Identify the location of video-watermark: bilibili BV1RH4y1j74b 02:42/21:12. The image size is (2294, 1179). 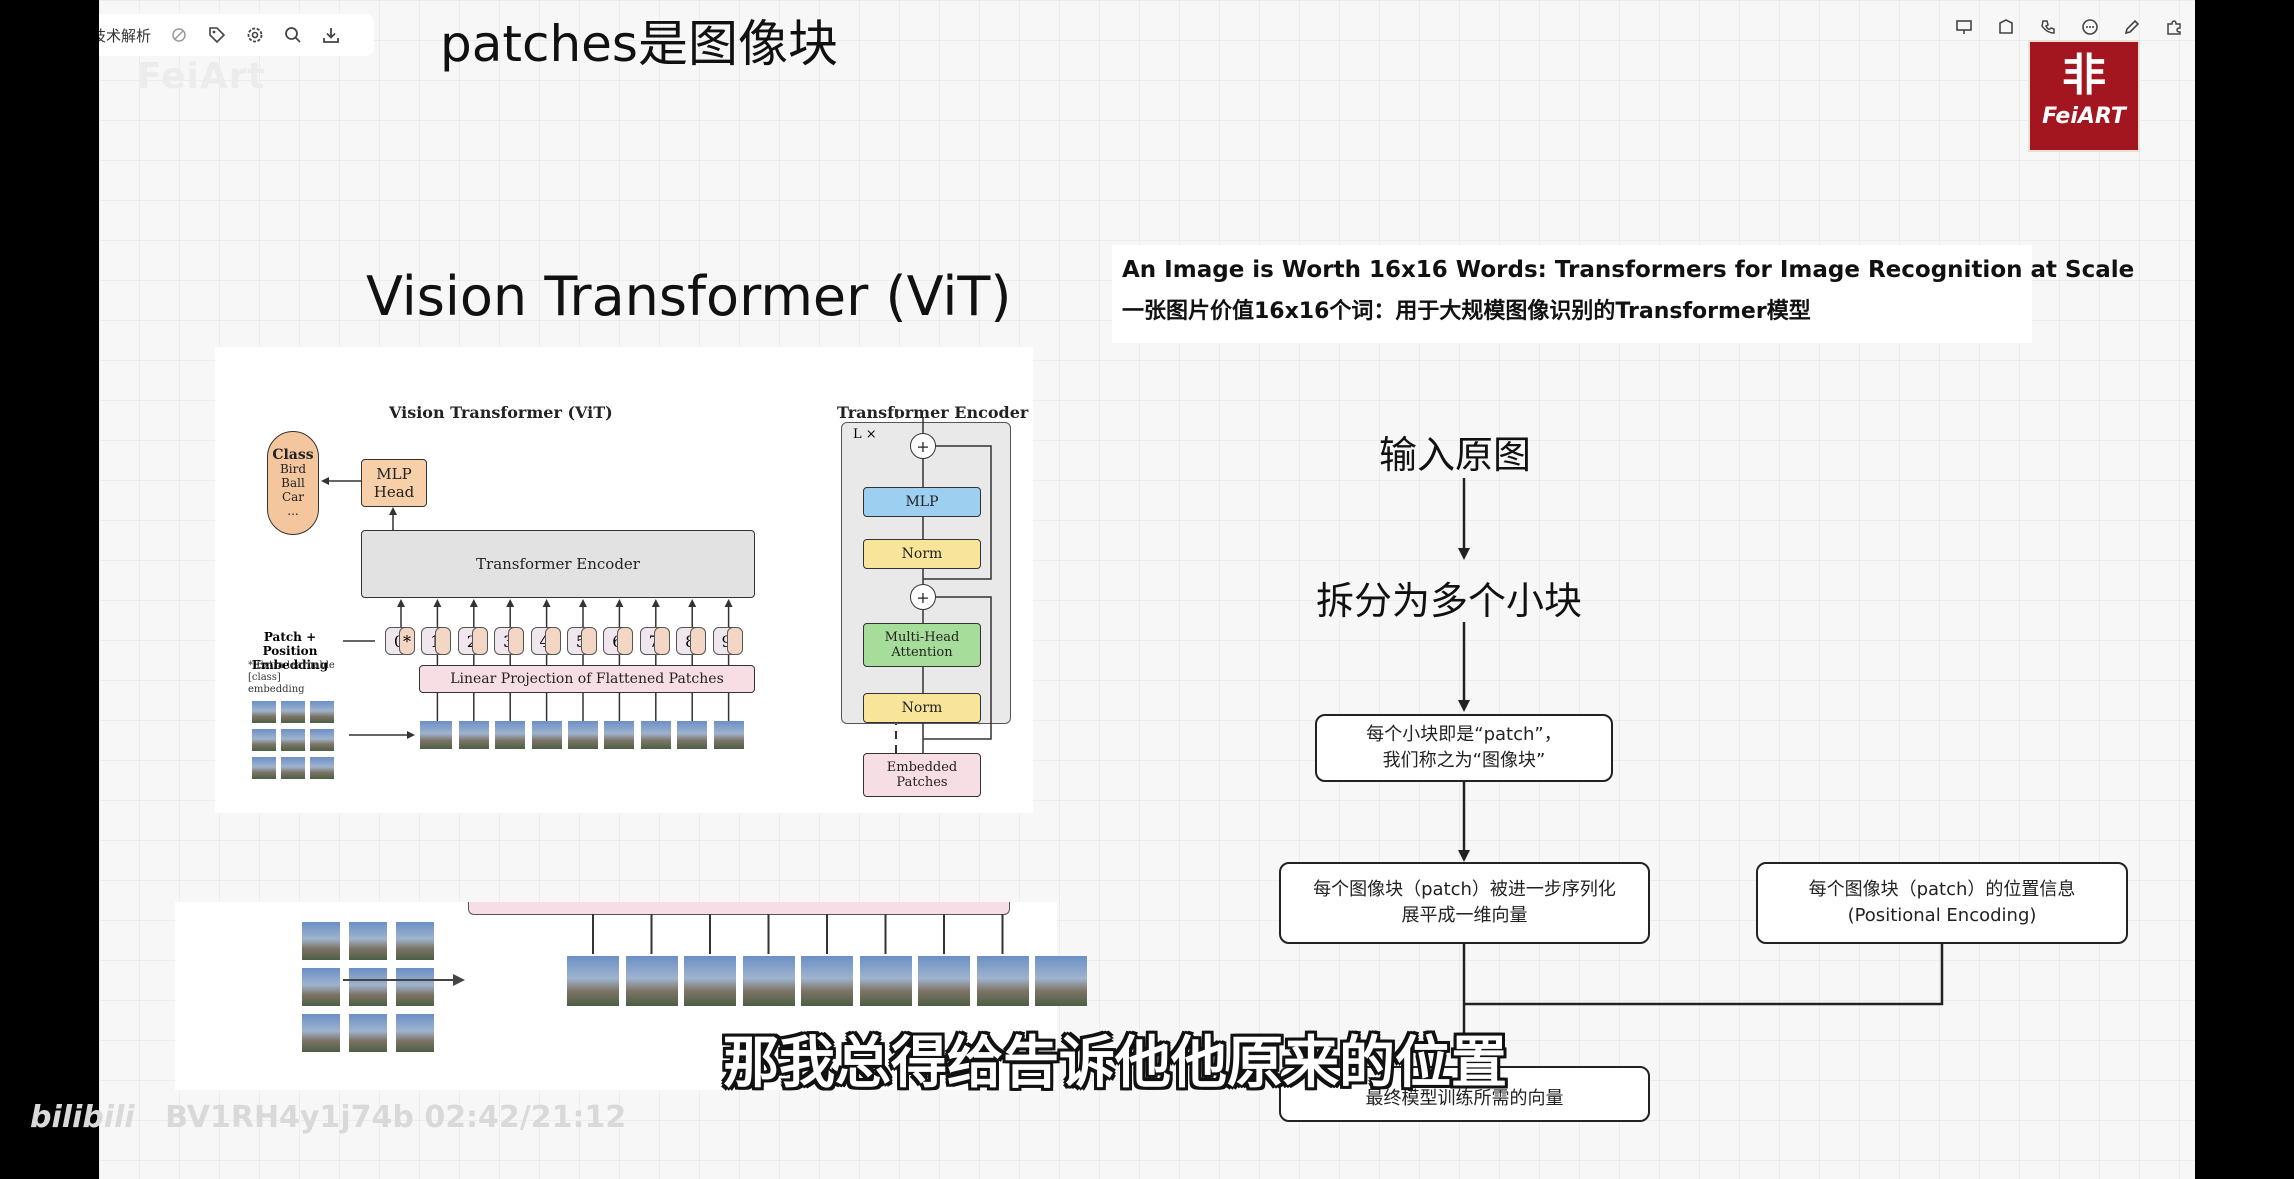
(328, 1117).